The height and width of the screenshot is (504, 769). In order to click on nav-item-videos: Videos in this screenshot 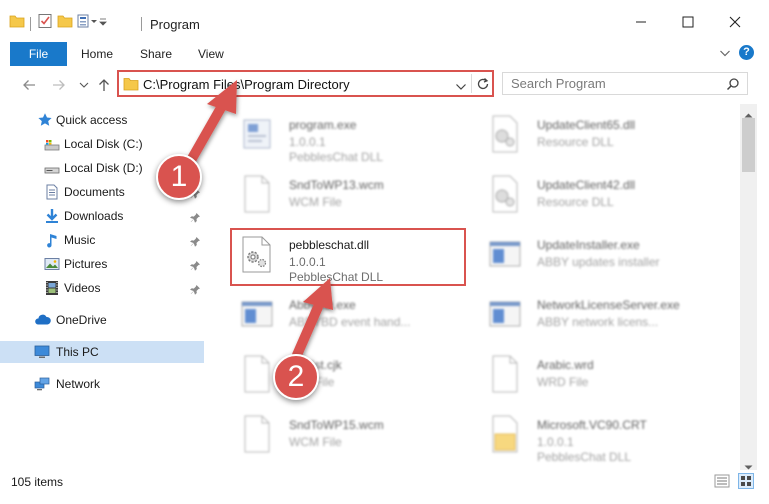, I will do `click(102, 288)`.